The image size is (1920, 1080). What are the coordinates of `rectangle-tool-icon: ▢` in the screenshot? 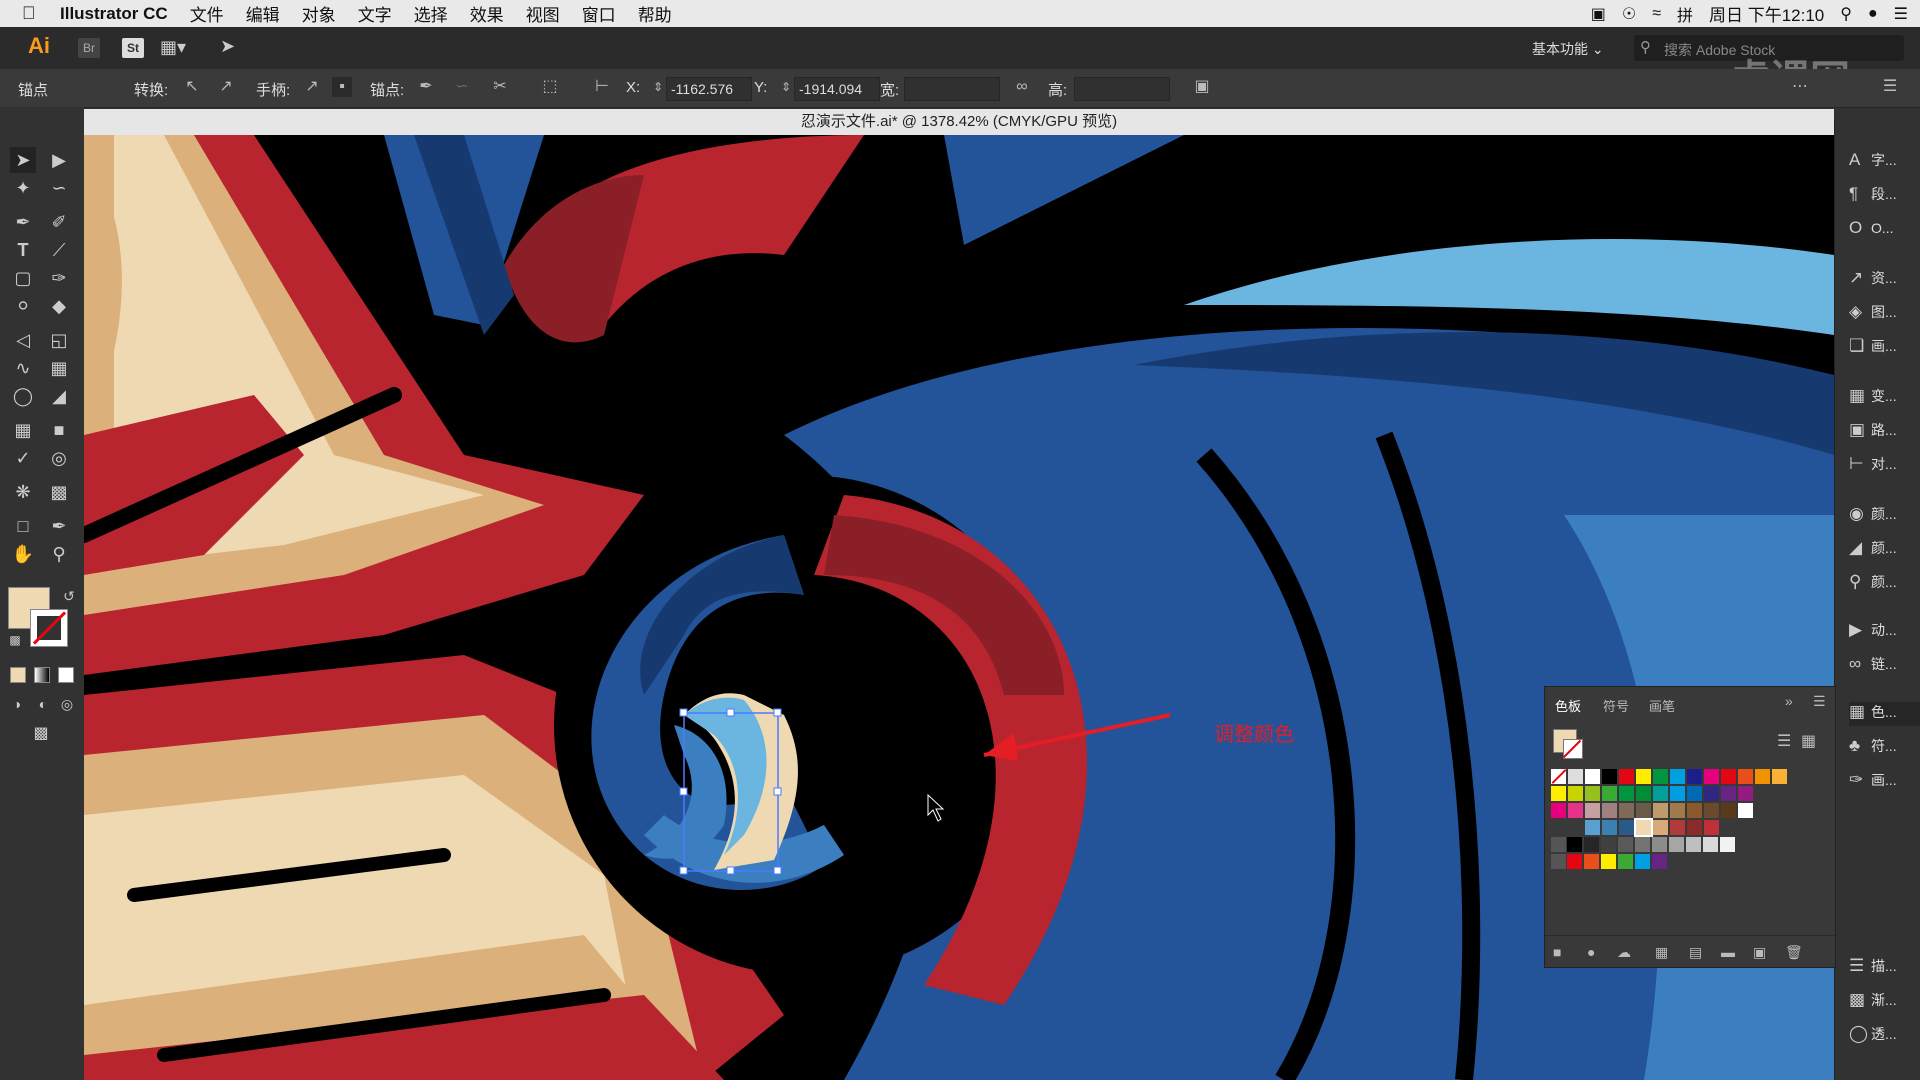 It's located at (23, 278).